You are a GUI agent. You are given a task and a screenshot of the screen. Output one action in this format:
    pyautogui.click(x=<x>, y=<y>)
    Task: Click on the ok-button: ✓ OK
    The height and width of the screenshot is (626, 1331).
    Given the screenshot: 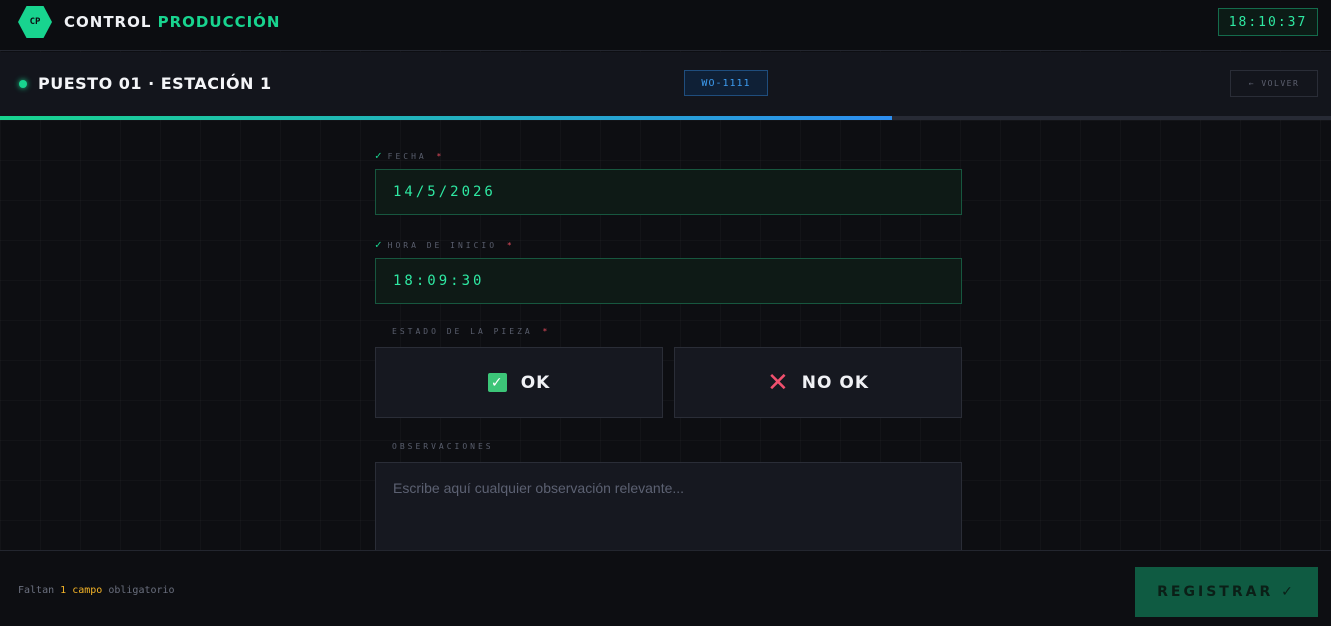 What is the action you would take?
    pyautogui.click(x=519, y=382)
    